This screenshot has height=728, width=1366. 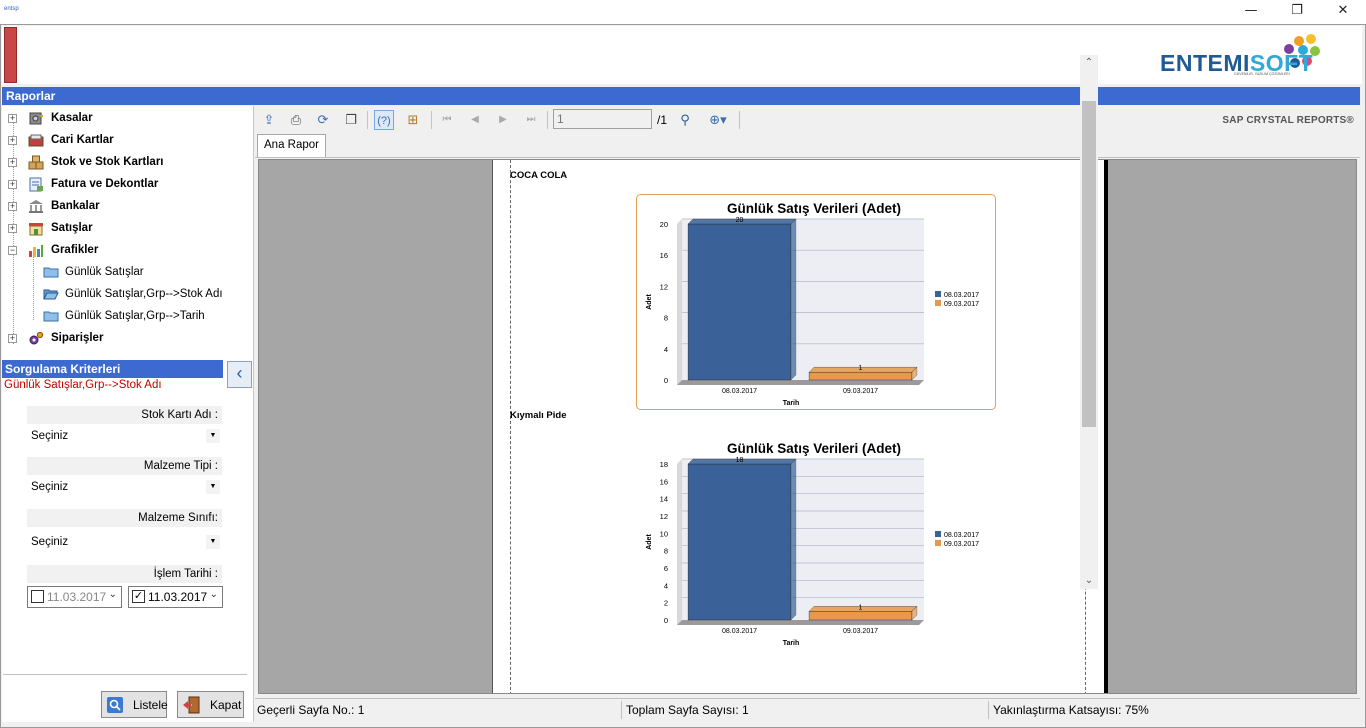 I want to click on tree-item-fatura: + Fatura ve Dekontlar, so click(x=128, y=184).